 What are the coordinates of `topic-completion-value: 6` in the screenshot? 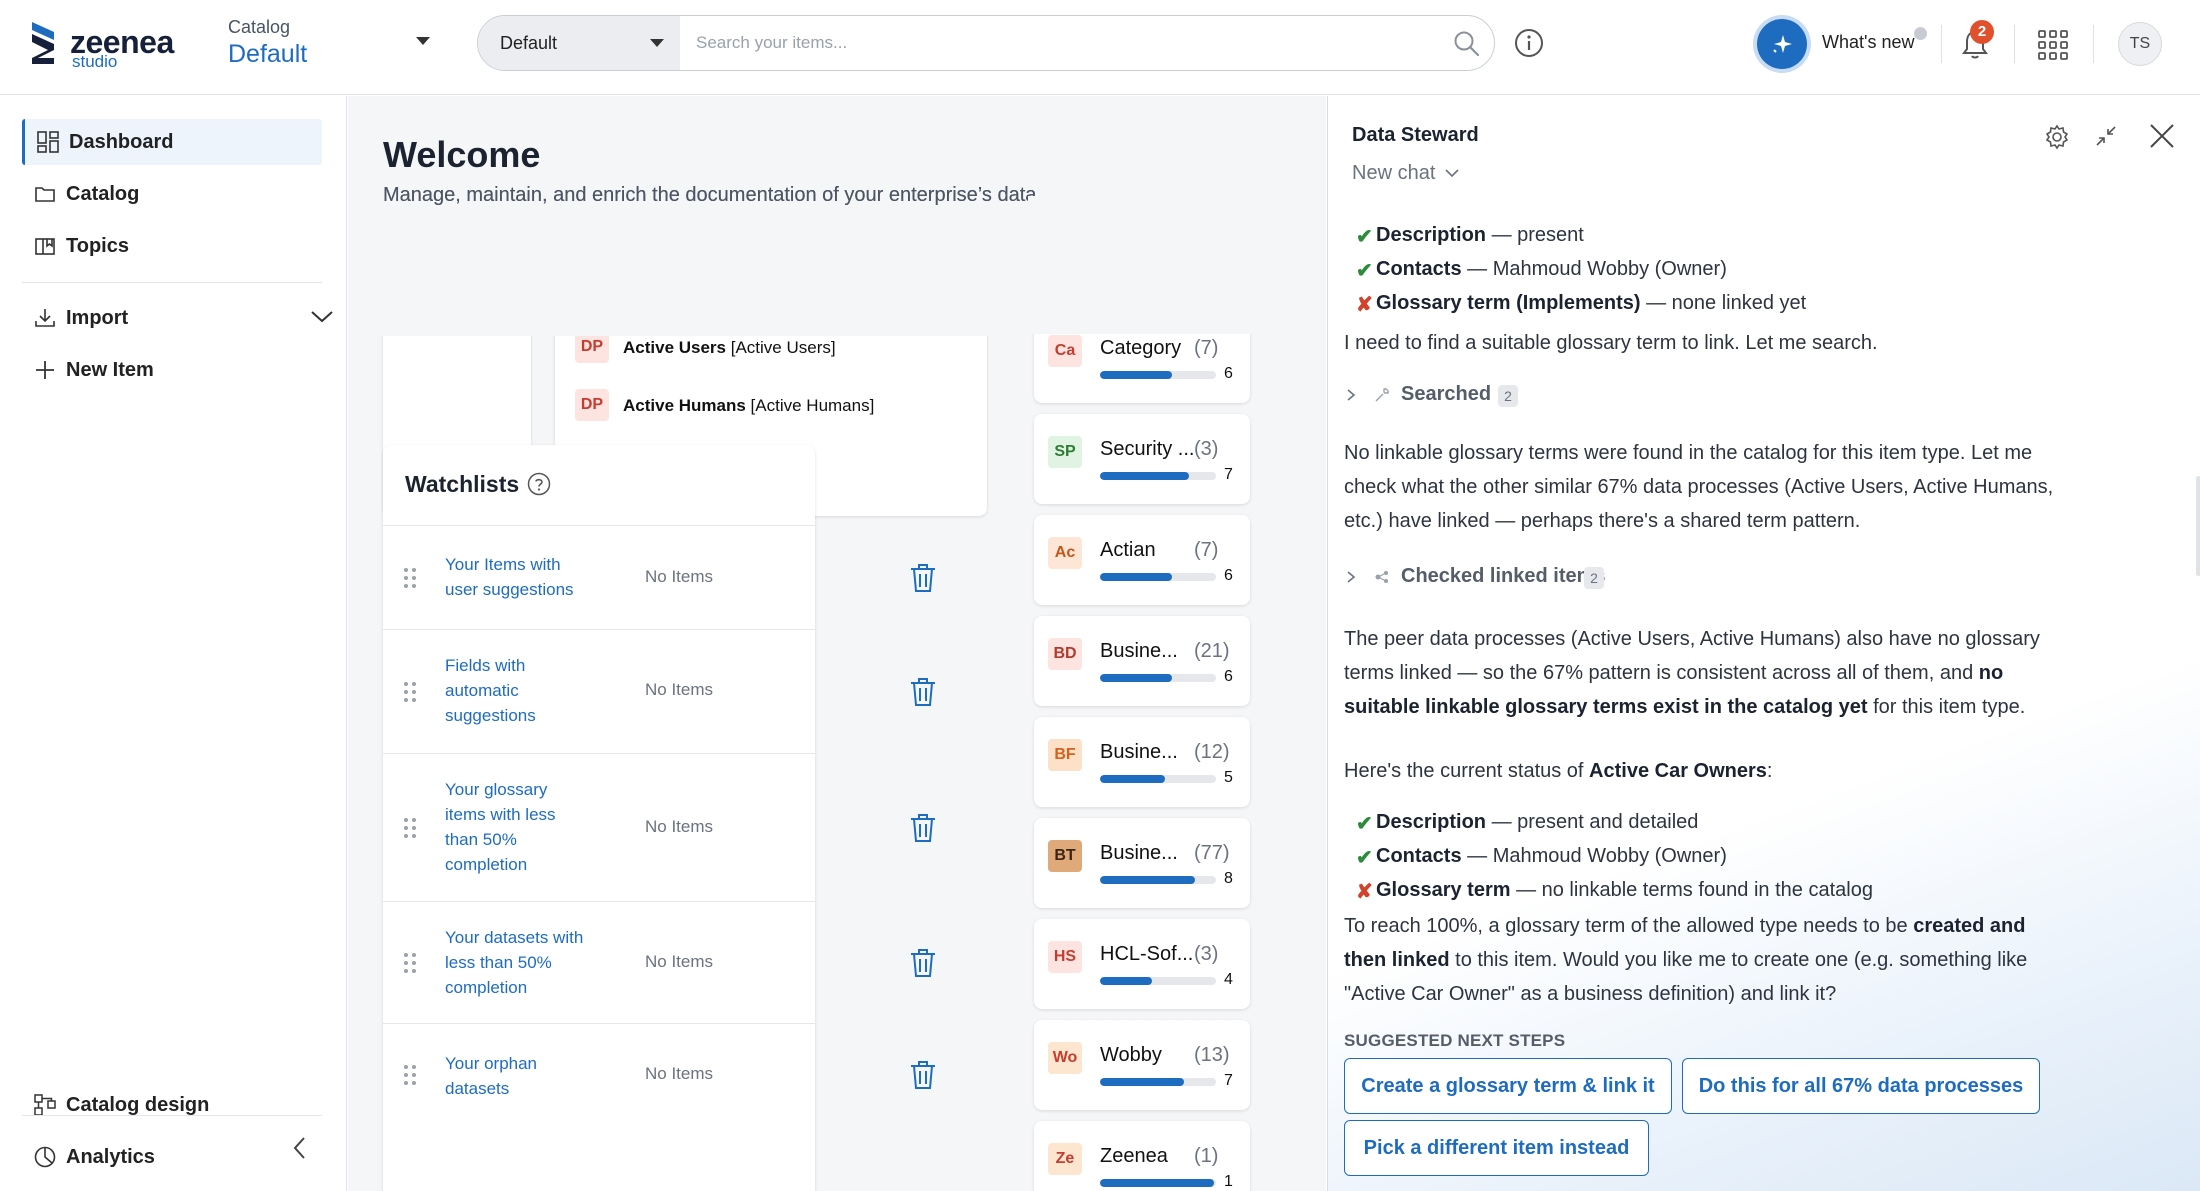 It's located at (1228, 676).